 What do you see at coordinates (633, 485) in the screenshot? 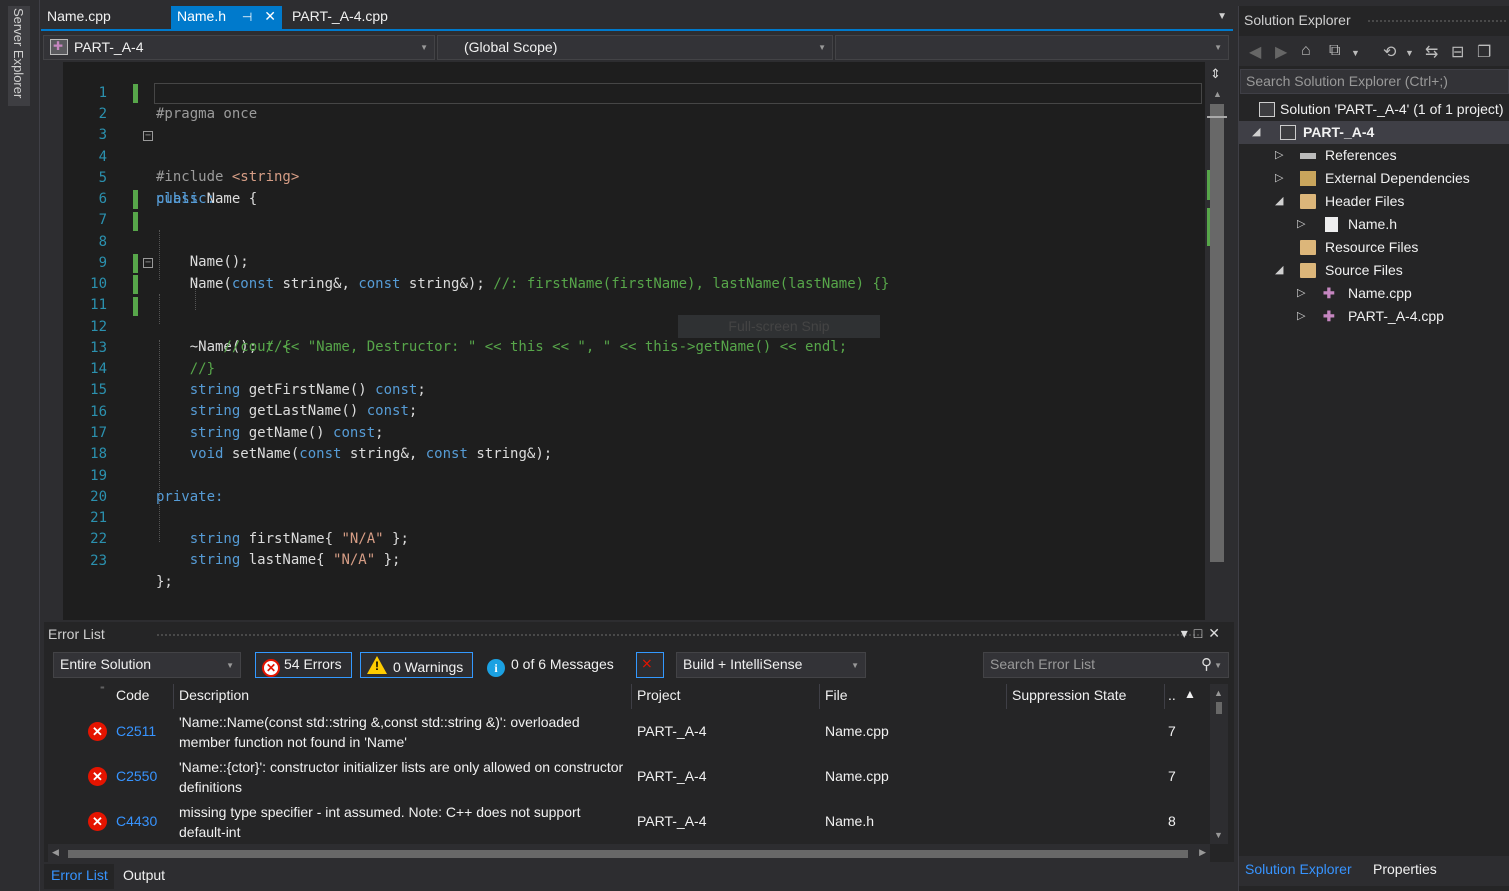
I see `code-line-20: 20` at bounding box center [633, 485].